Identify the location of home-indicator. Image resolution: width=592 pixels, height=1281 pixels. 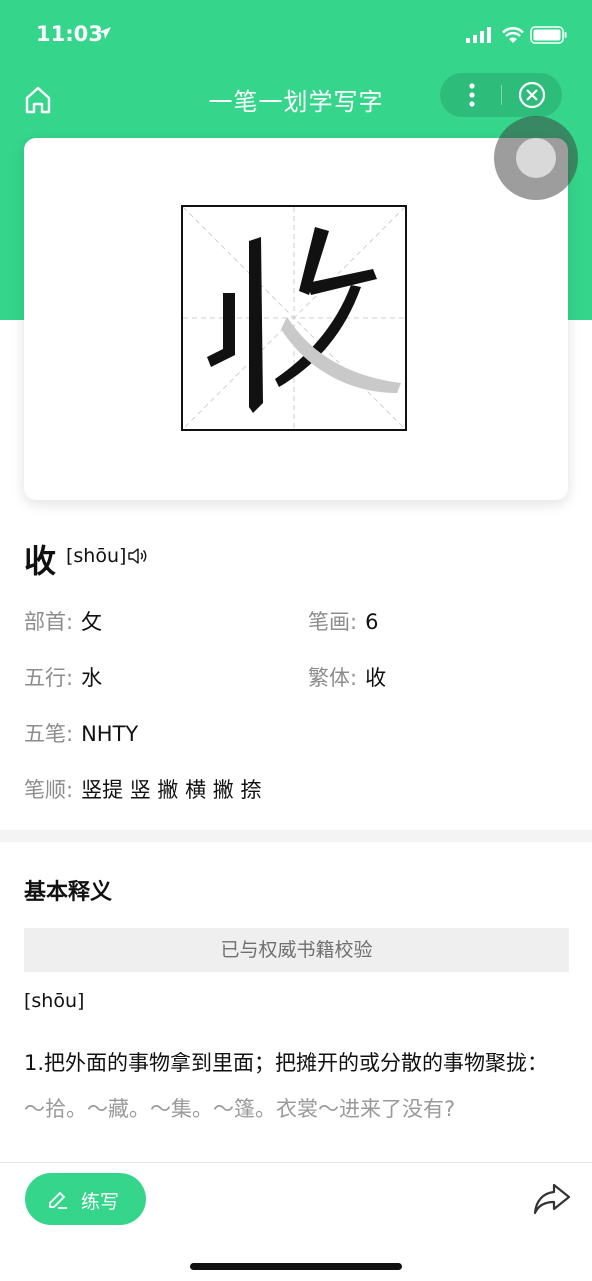
(296, 1266).